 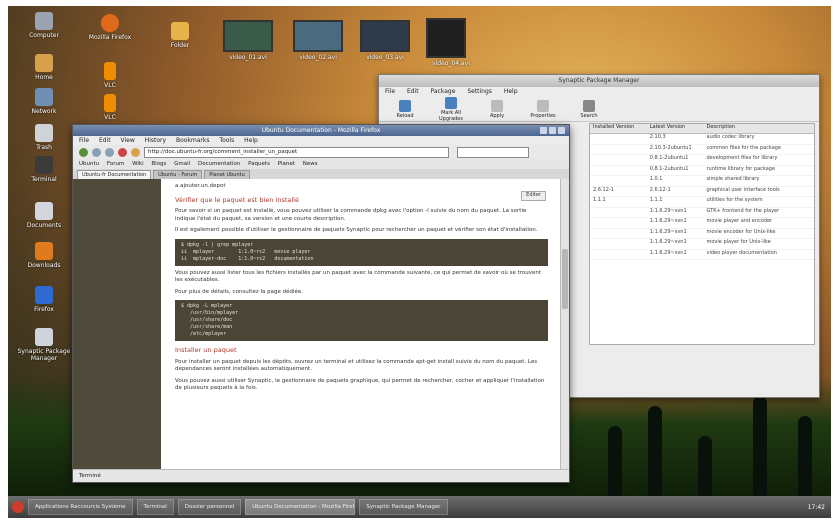 I want to click on desktop-icon-mozilla-firefox: Mozilla Firefox, so click(x=110, y=27).